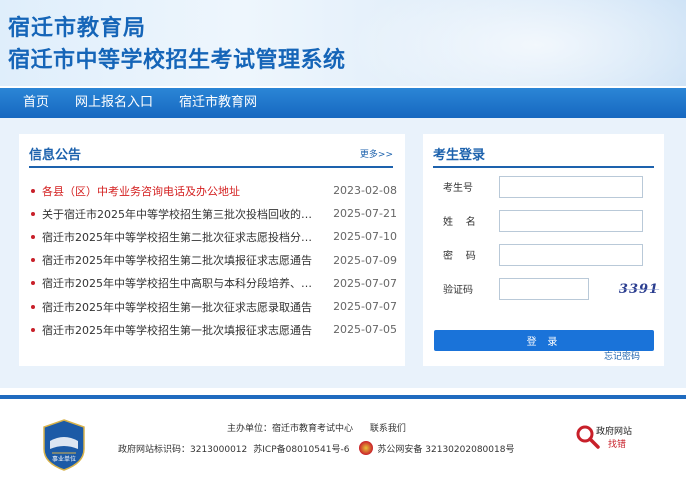 This screenshot has height=486, width=686. Describe the element at coordinates (343, 103) in the screenshot. I see `main-nav: 首页 网上报名入口 宿迁市教育网` at that location.